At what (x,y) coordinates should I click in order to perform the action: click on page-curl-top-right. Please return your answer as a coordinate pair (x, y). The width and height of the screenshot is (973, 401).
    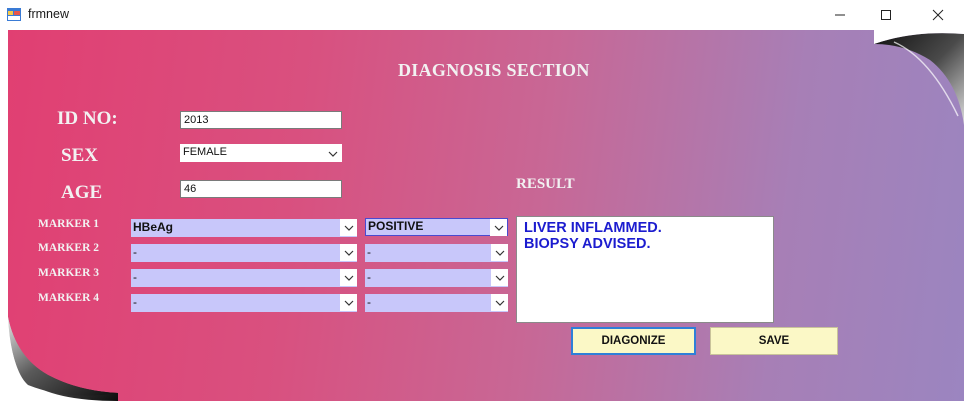
    Looking at the image, I should click on (919, 77).